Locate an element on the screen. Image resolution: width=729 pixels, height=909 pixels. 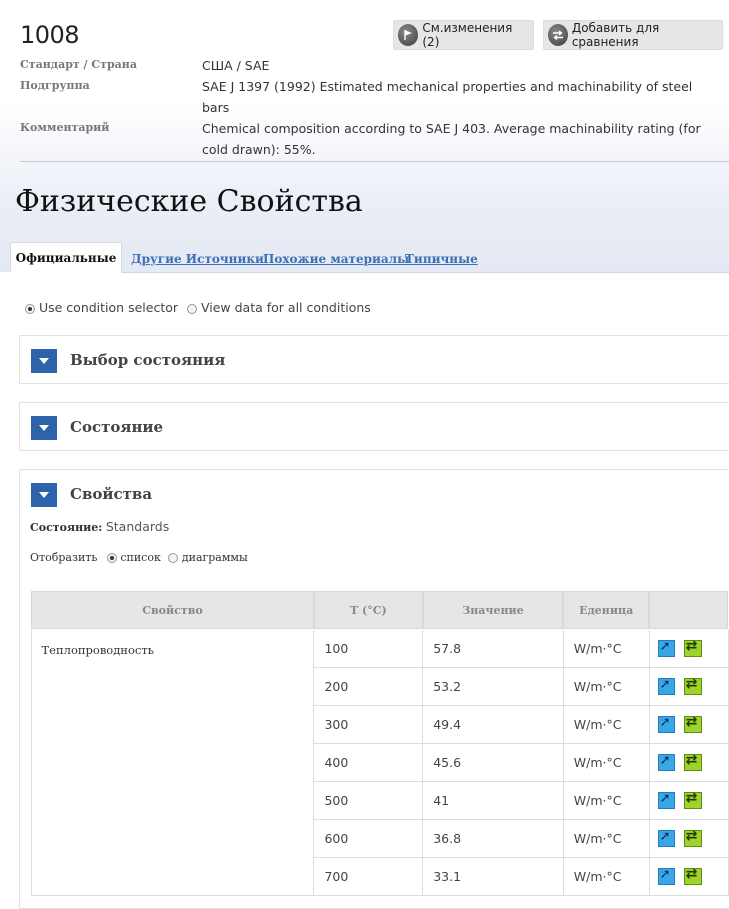
state-panel: Состояние is located at coordinates (374, 426).